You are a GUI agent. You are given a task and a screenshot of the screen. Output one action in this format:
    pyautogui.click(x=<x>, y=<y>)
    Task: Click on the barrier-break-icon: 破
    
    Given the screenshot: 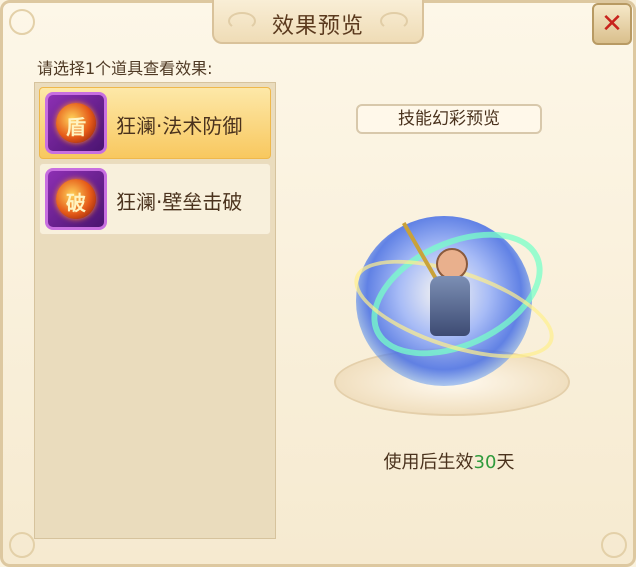 What is the action you would take?
    pyautogui.click(x=76, y=199)
    